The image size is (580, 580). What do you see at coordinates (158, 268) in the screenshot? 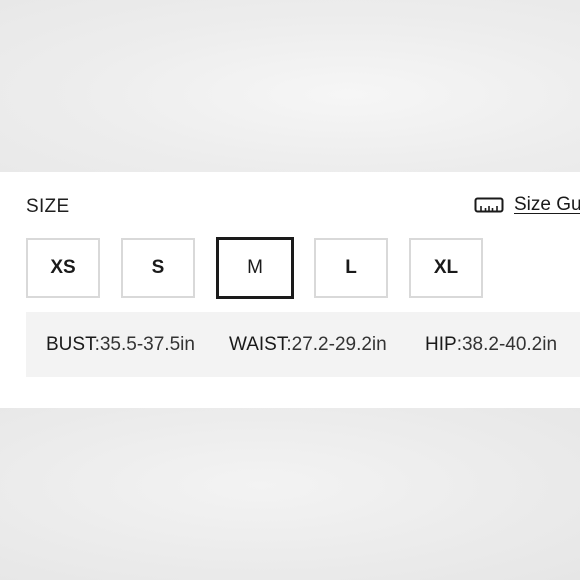
I see `size-option-s: S` at bounding box center [158, 268].